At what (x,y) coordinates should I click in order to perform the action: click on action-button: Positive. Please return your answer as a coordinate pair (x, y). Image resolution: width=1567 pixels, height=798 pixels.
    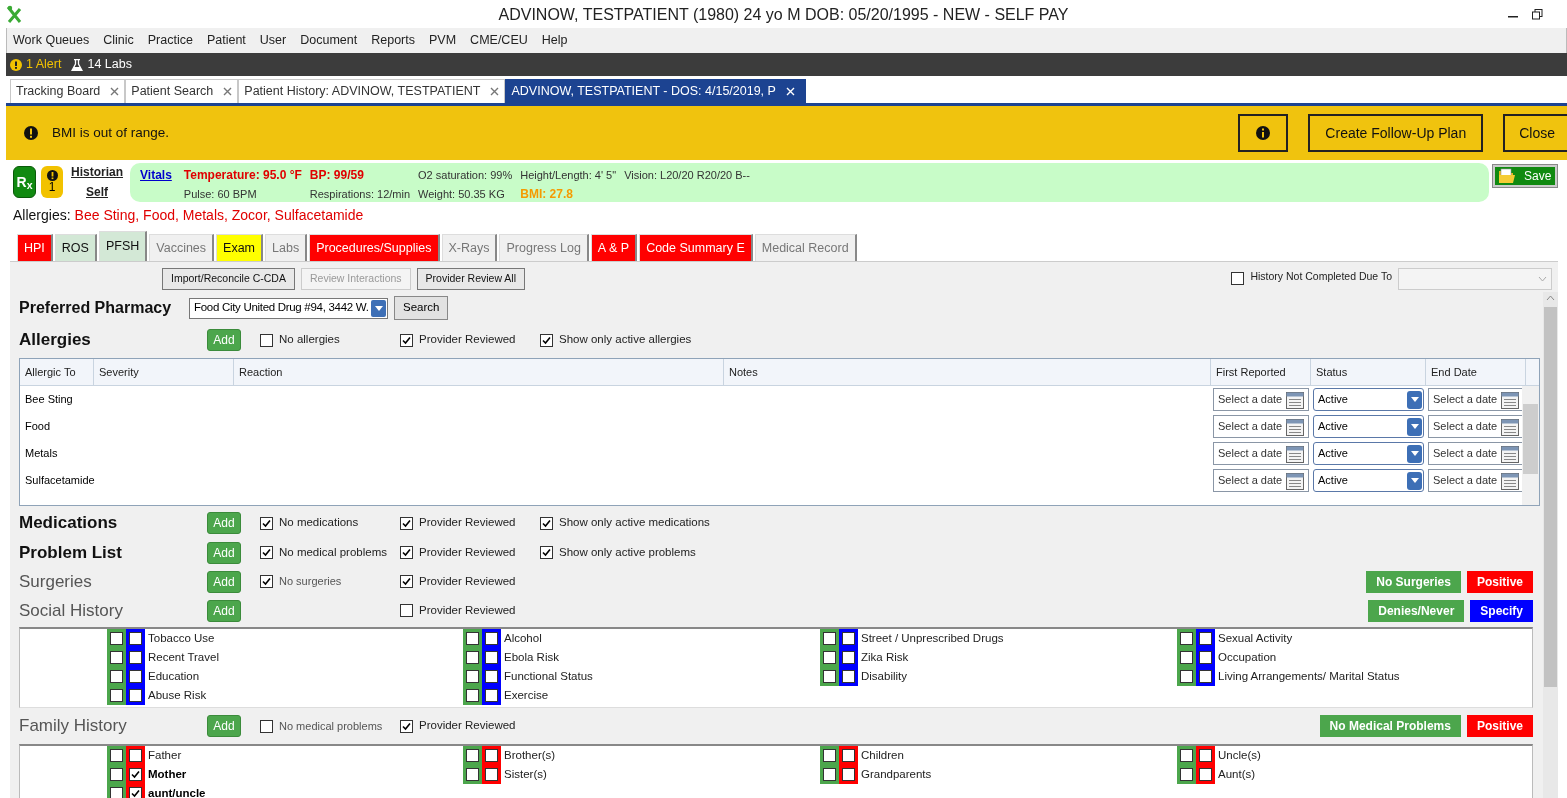
    Looking at the image, I should click on (1499, 726).